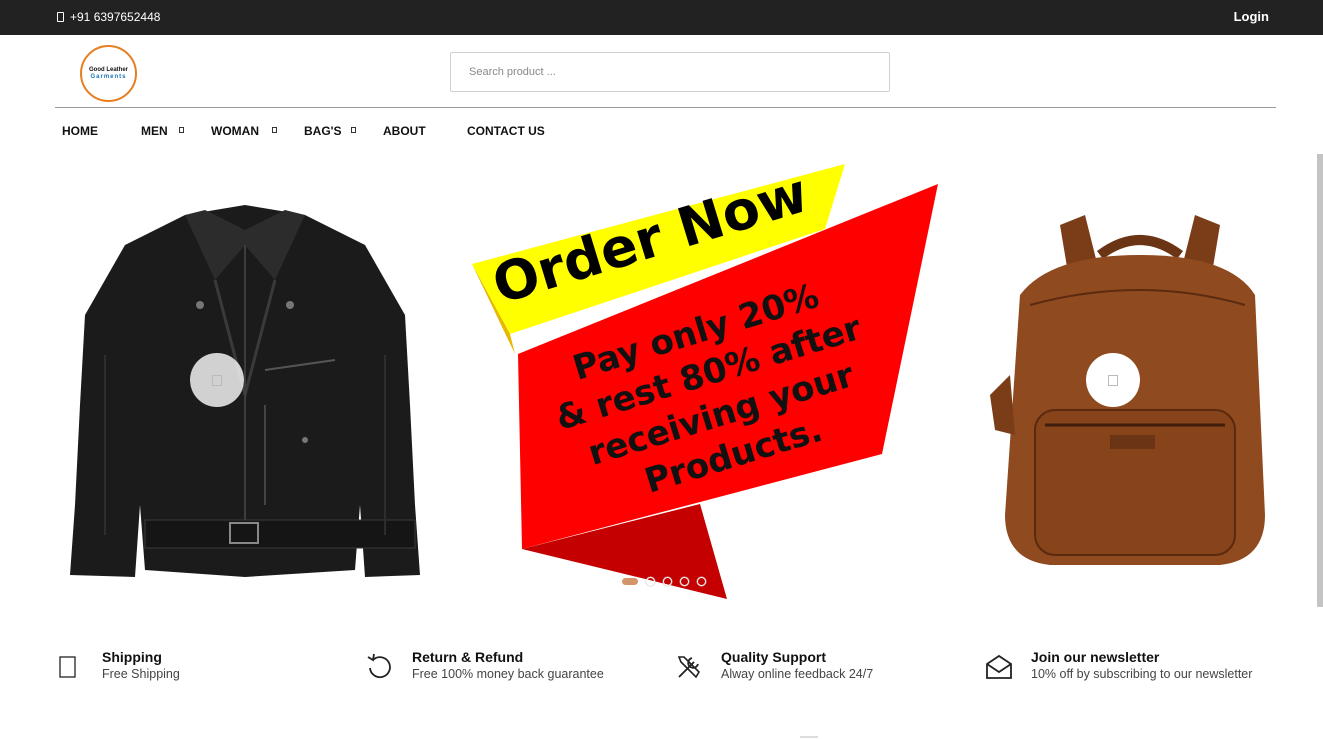 This screenshot has width=1323, height=739. I want to click on nav-item-men: MEN, so click(154, 131).